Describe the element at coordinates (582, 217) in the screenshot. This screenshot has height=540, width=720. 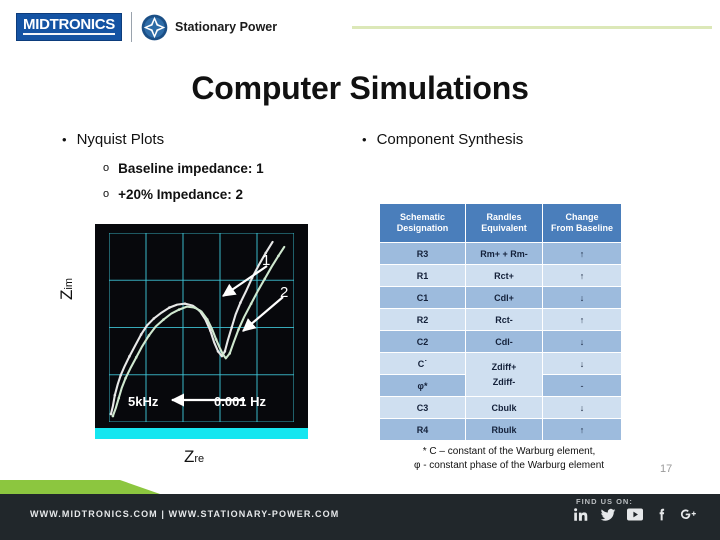
I see `column-header-change-line1: Change` at that location.